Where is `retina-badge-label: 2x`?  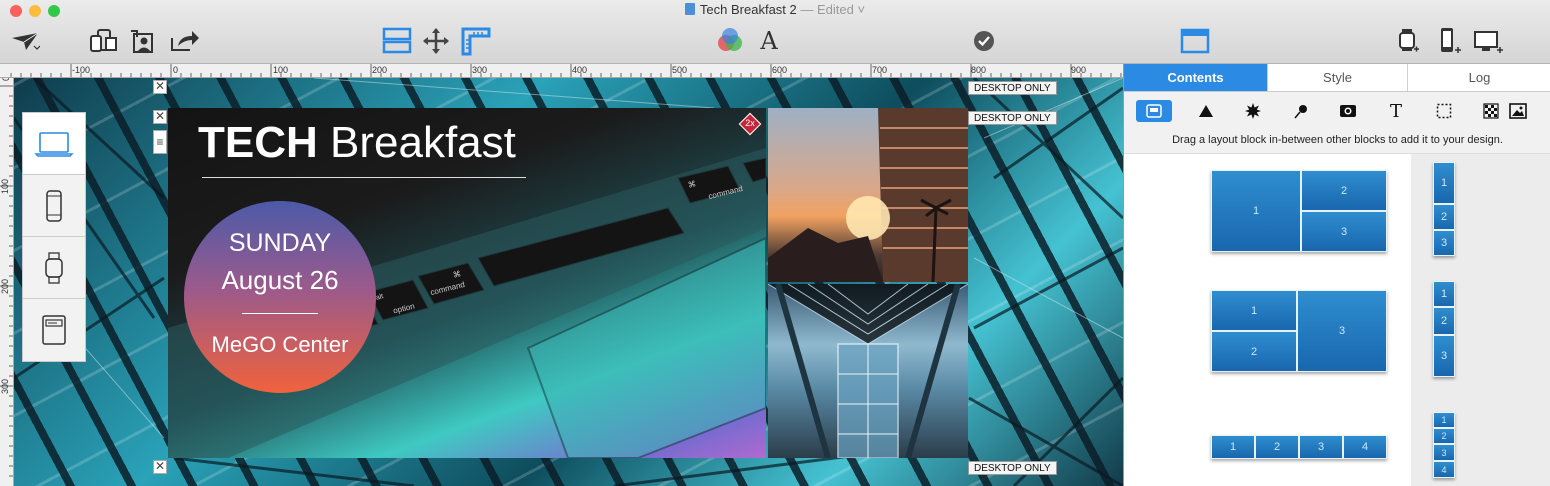 retina-badge-label: 2x is located at coordinates (750, 123).